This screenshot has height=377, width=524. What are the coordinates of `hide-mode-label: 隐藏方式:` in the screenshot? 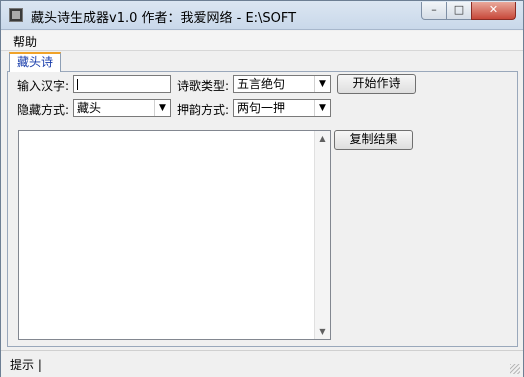 It's located at (43, 110).